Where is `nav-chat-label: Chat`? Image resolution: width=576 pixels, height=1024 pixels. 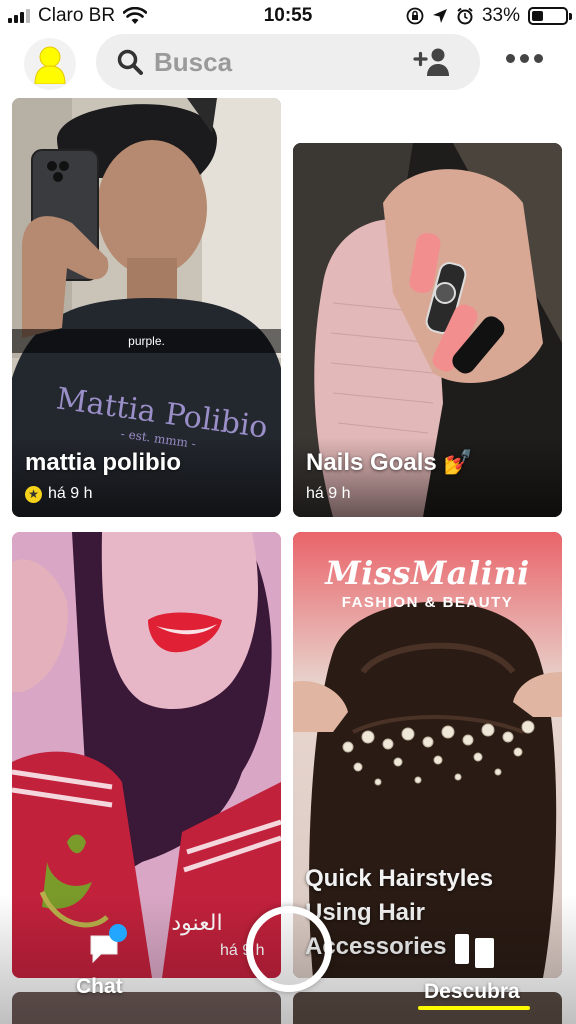 nav-chat-label: Chat is located at coordinates (99, 987).